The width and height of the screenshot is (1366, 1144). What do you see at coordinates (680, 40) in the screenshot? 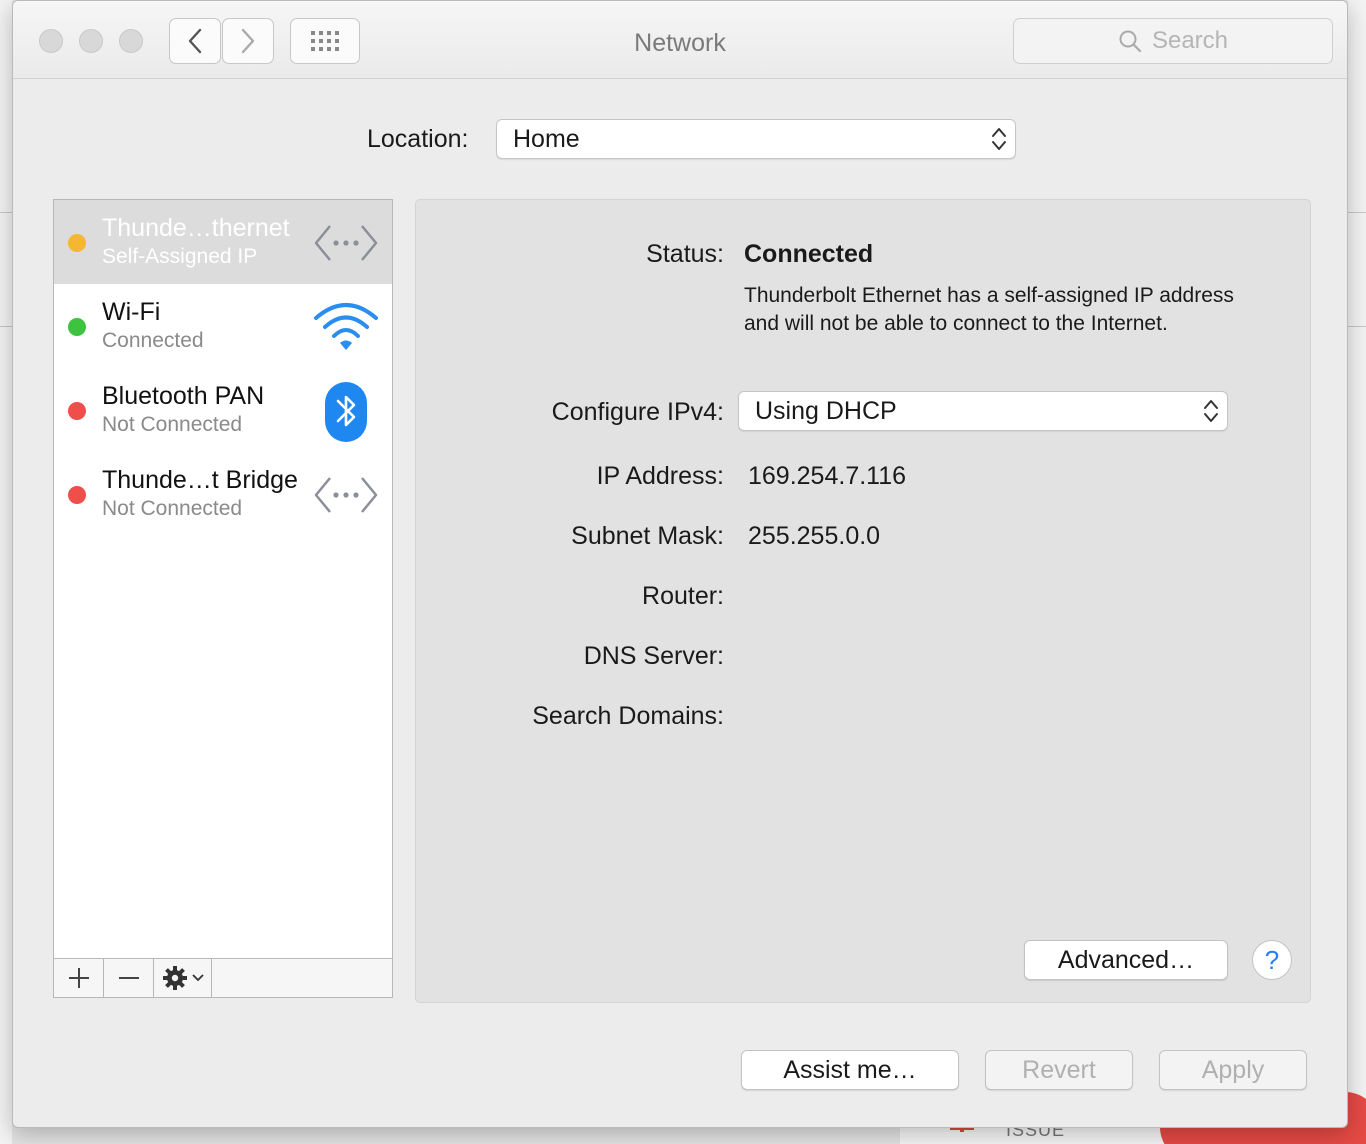
I see `title-bar: Network Search` at bounding box center [680, 40].